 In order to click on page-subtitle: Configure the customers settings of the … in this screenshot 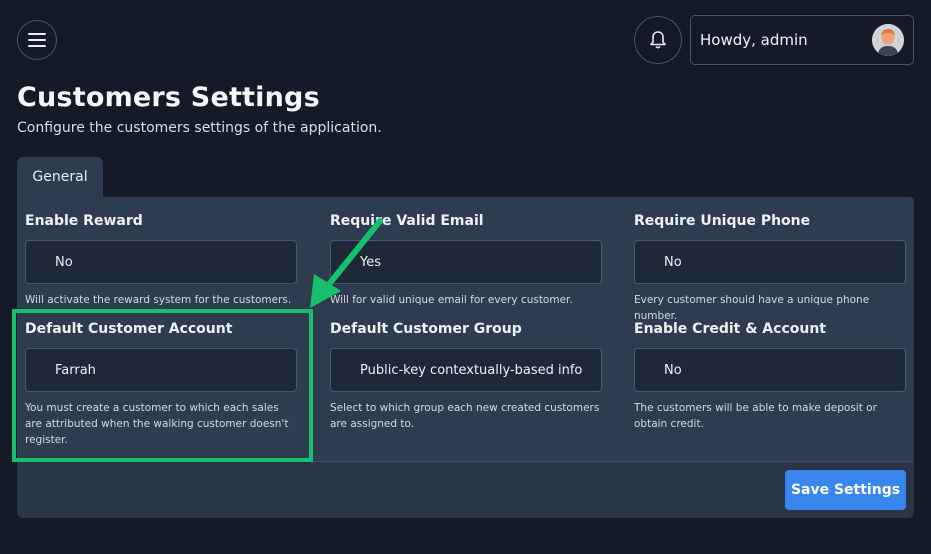, I will do `click(199, 128)`.